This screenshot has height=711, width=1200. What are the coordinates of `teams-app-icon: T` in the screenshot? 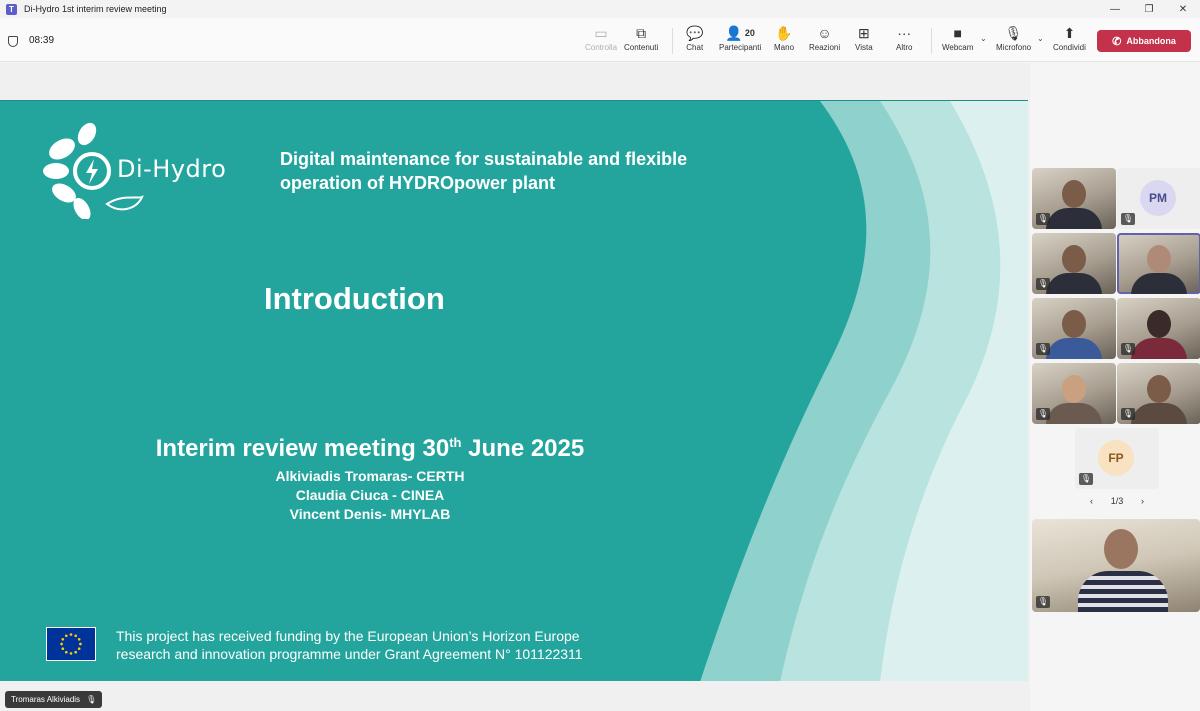 It's located at (11, 9).